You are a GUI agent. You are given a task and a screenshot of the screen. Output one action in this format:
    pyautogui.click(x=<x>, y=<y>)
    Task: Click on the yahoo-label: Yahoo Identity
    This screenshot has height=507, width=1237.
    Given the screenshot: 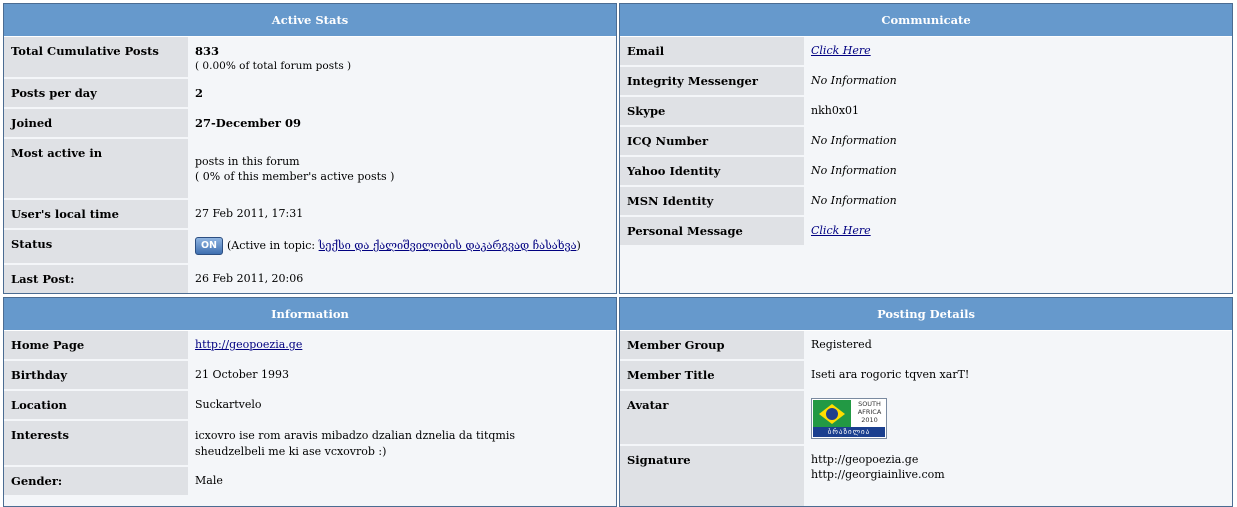 What is the action you would take?
    pyautogui.click(x=712, y=172)
    